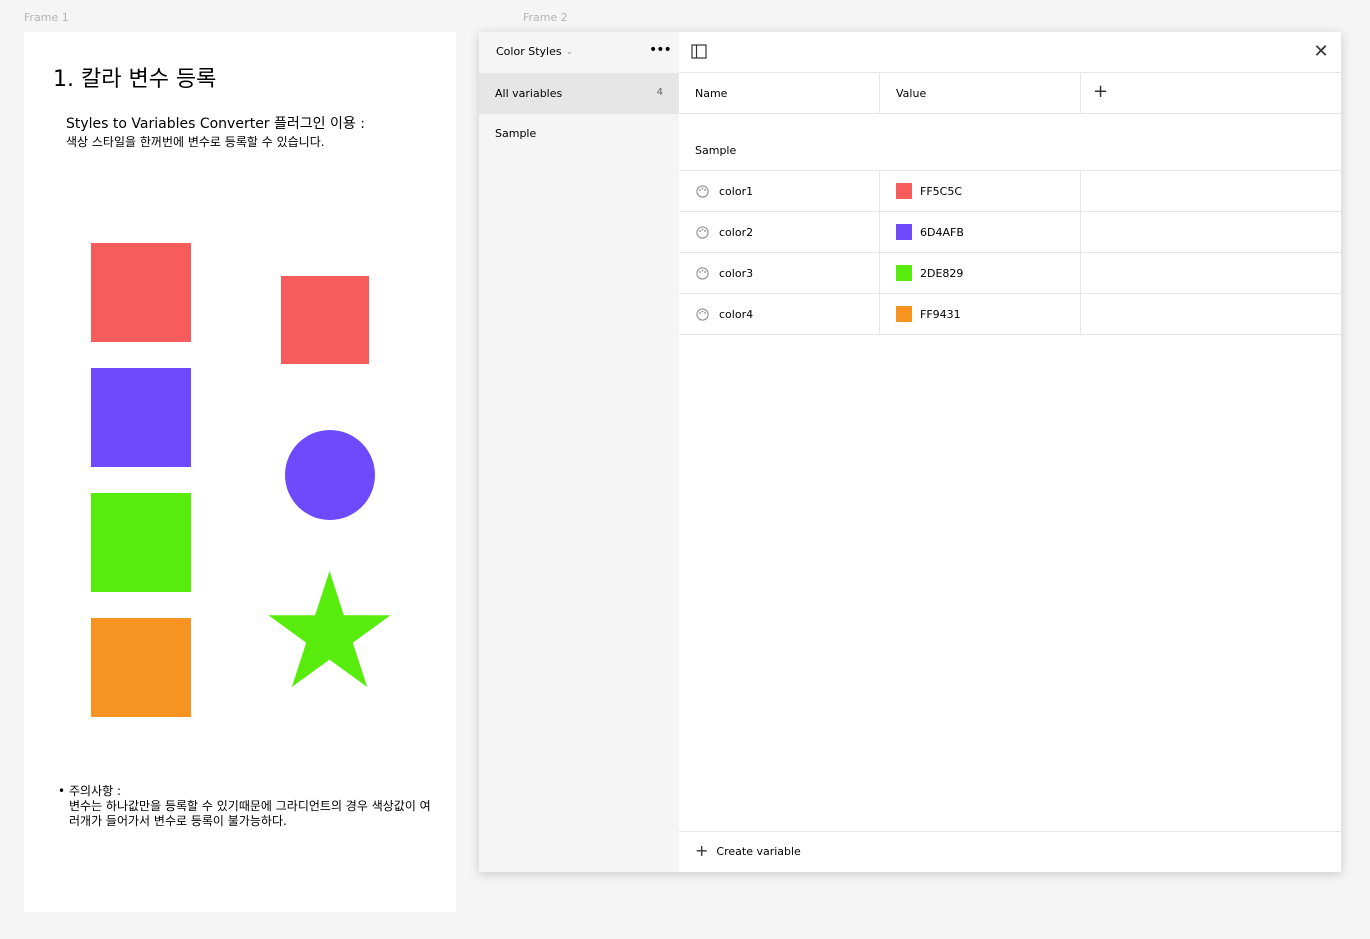 The image size is (1370, 939). Describe the element at coordinates (135, 79) in the screenshot. I see `frame1-title: 1. 칼라 변수 등록` at that location.